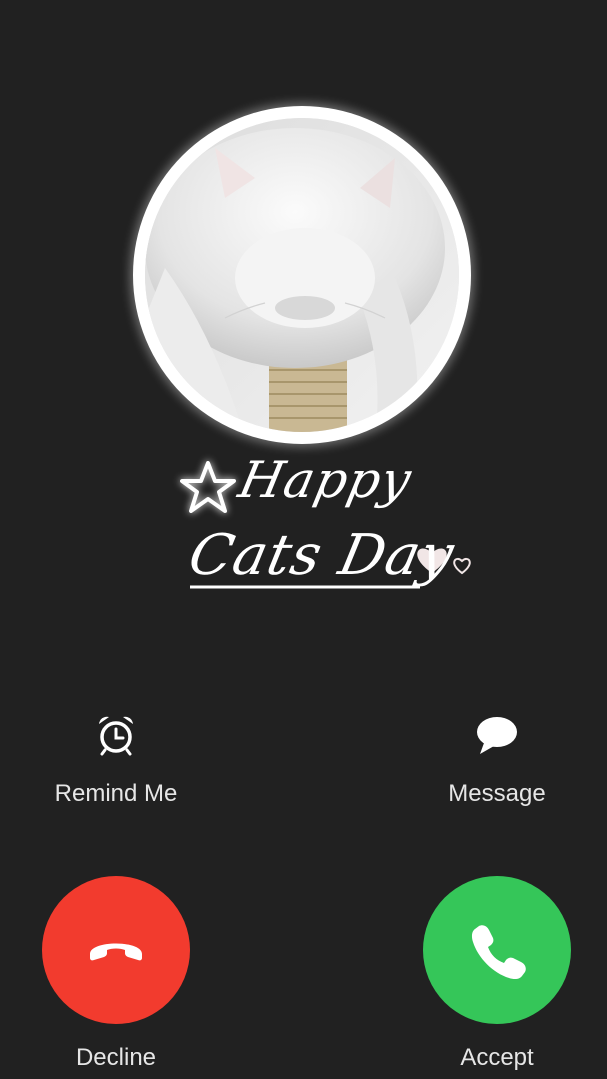 This screenshot has height=1079, width=607. I want to click on phone-icon, so click(498, 952).